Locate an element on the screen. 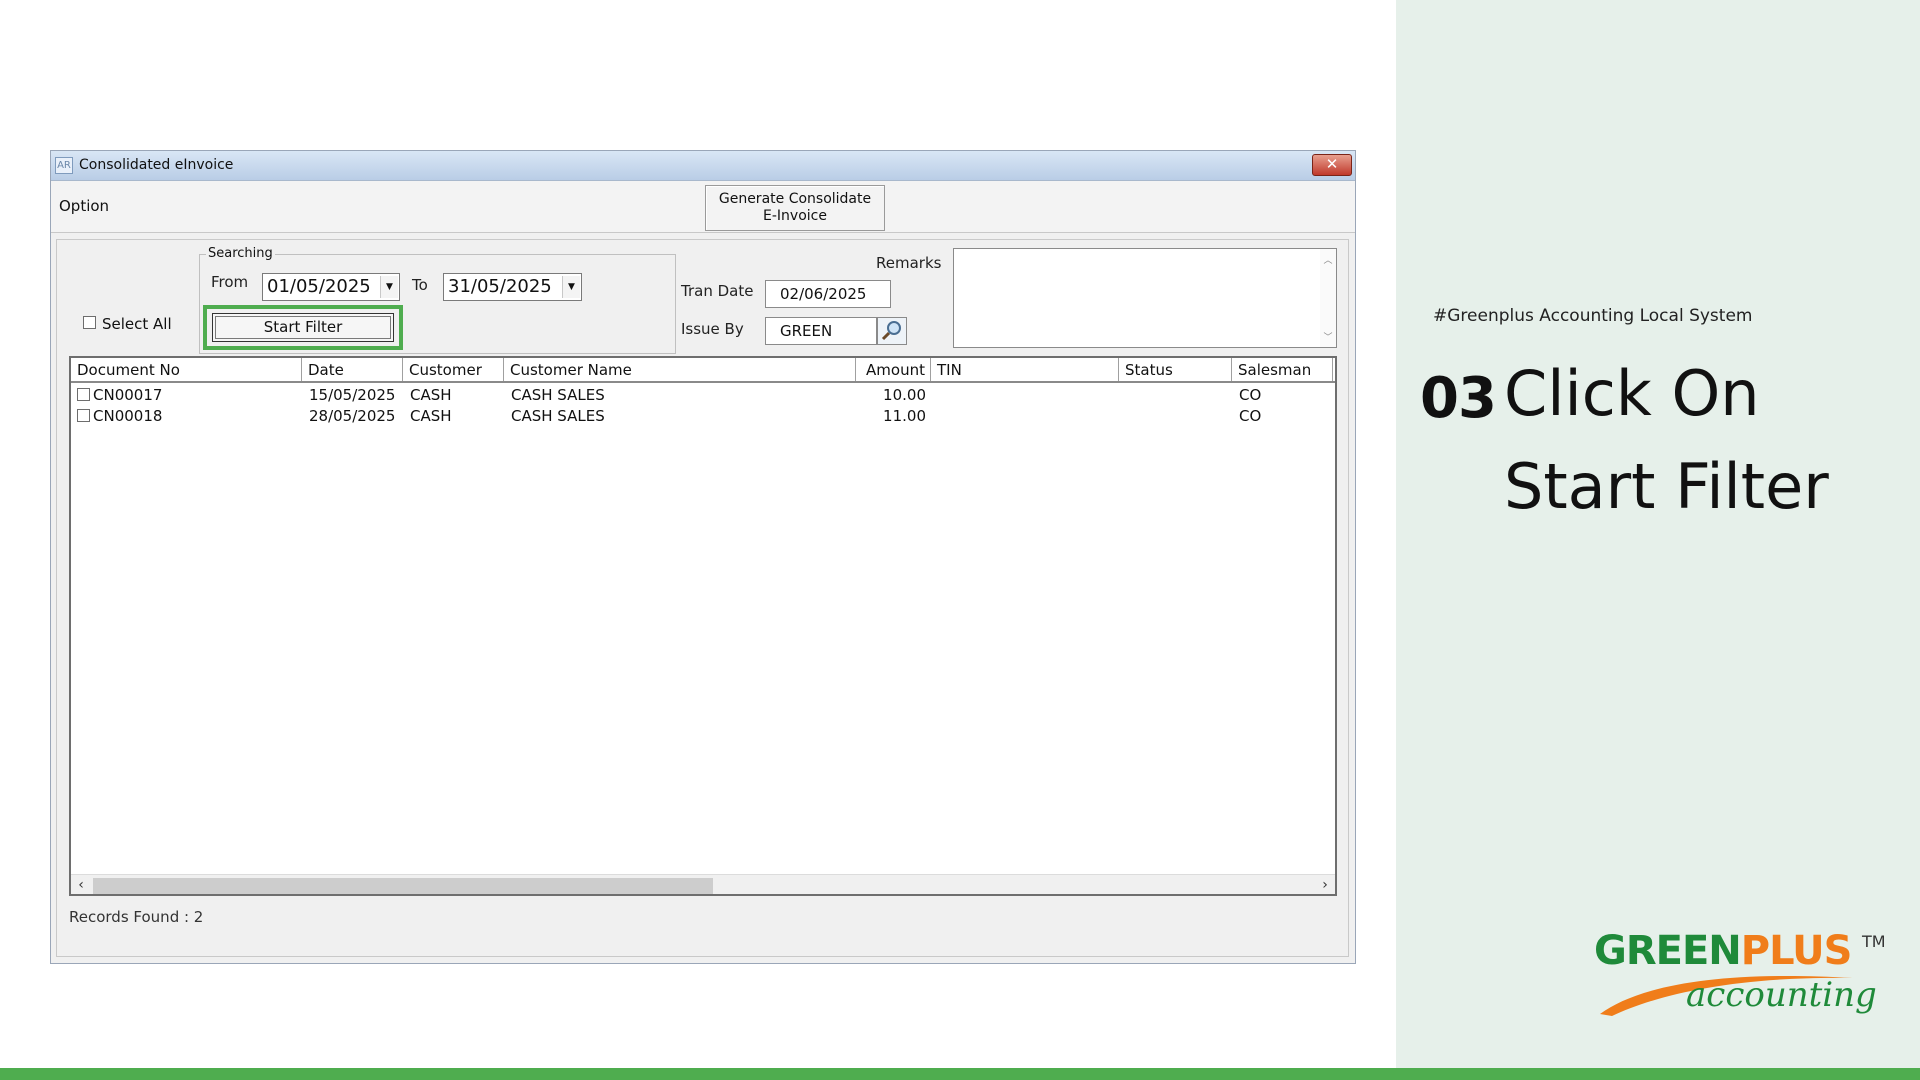 The height and width of the screenshot is (1080, 1920). hashtag-text: #Greenplus Accounting Local System is located at coordinates (1593, 316).